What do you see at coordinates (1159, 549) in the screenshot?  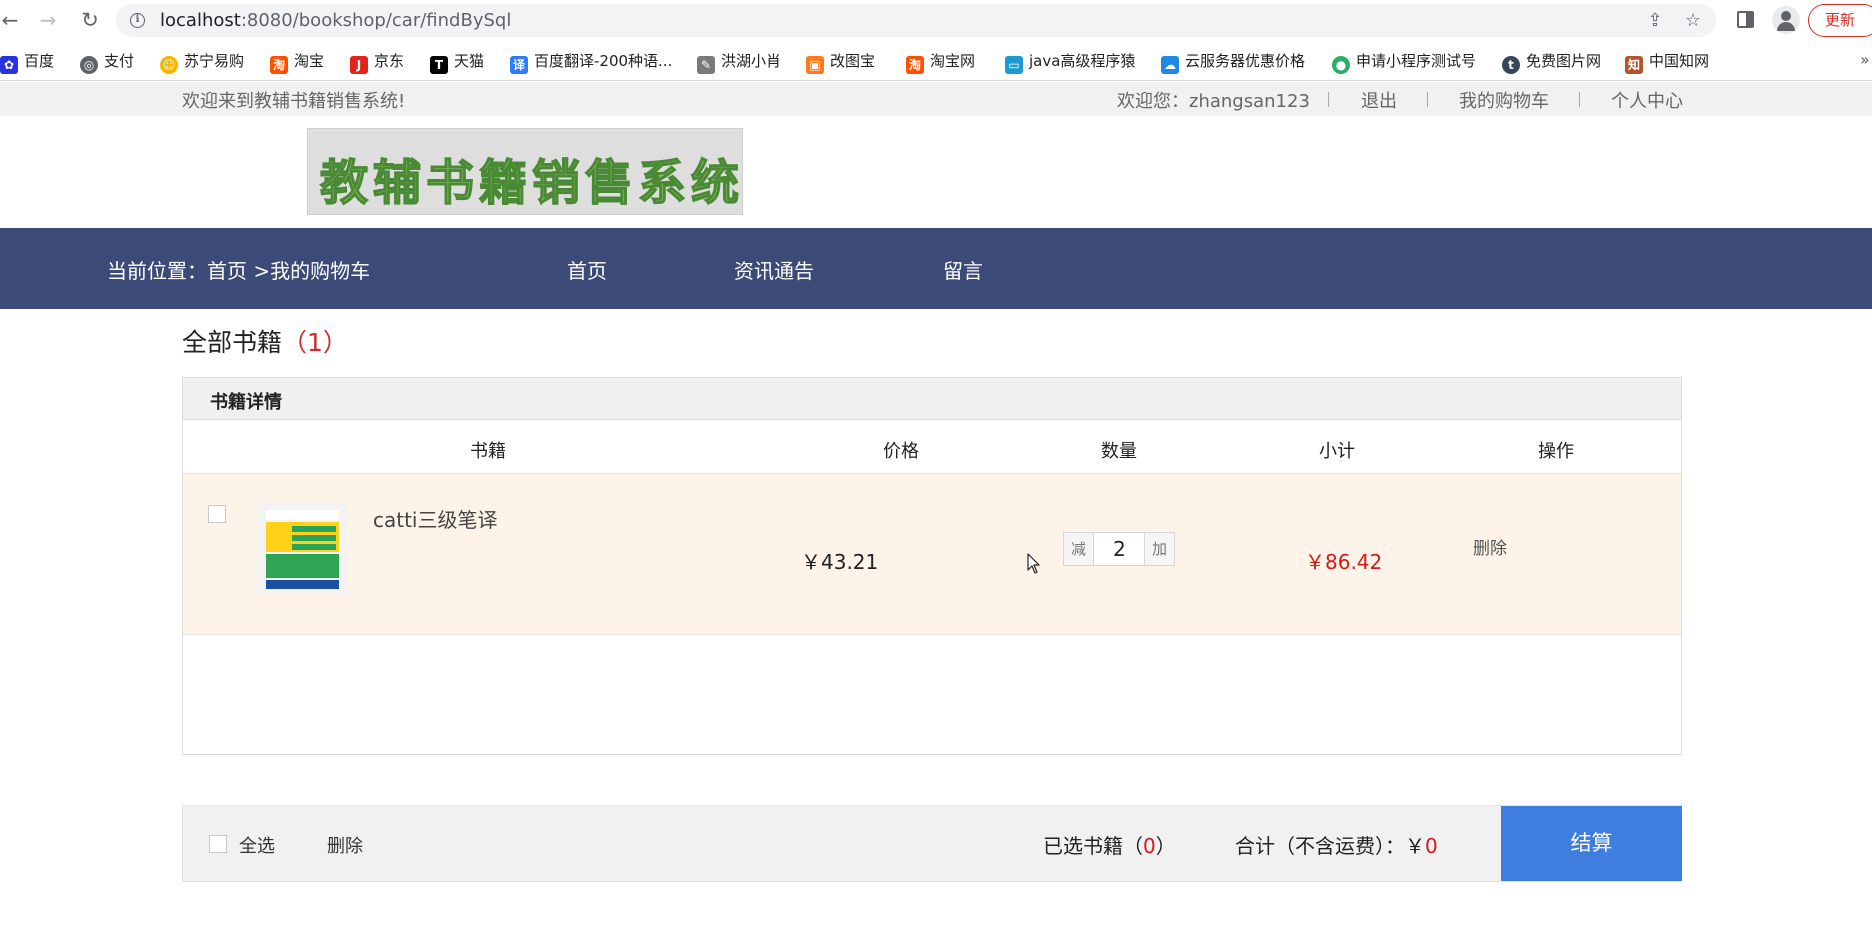 I see `increase-quantity-button: 加` at bounding box center [1159, 549].